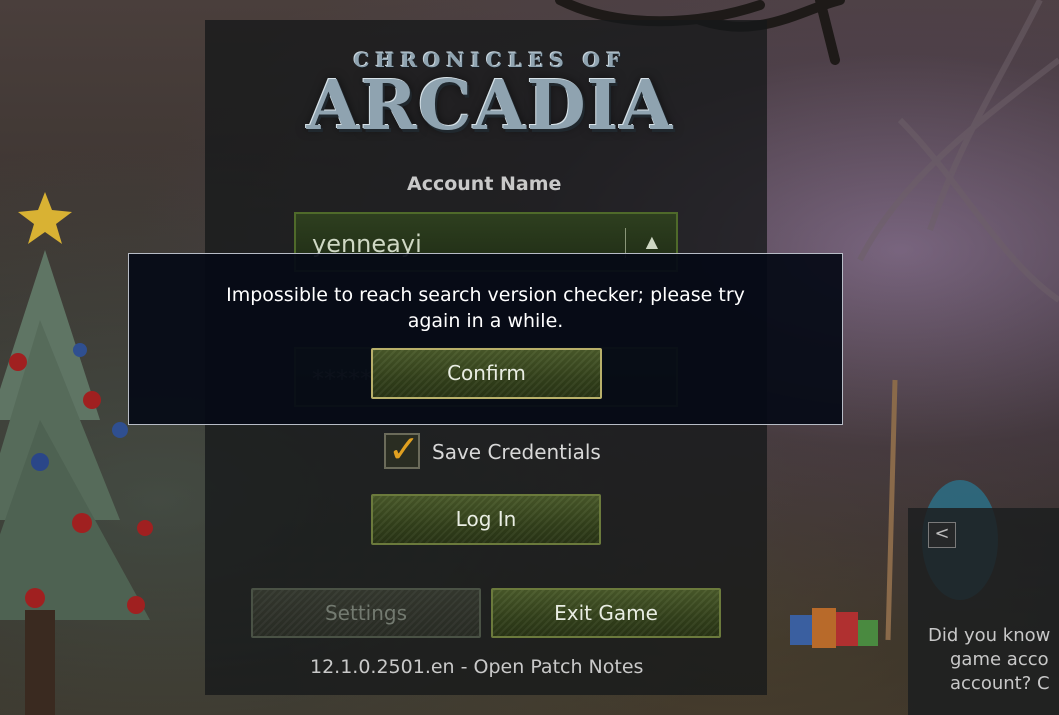 This screenshot has width=1059, height=715. Describe the element at coordinates (999, 659) in the screenshot. I see `tip-line-2: game acco` at that location.